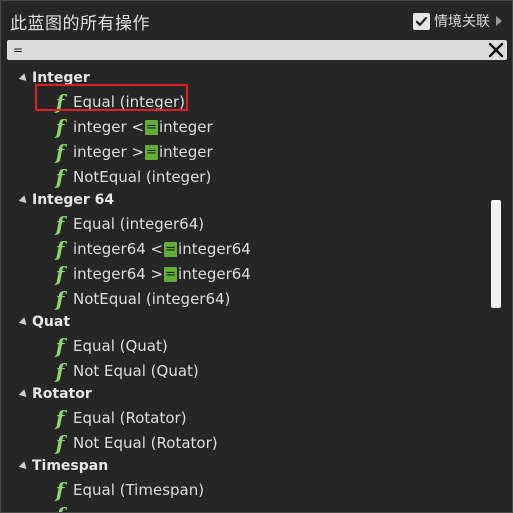 This screenshot has width=513, height=513. What do you see at coordinates (62, 394) in the screenshot?
I see `category-label: Rotator` at bounding box center [62, 394].